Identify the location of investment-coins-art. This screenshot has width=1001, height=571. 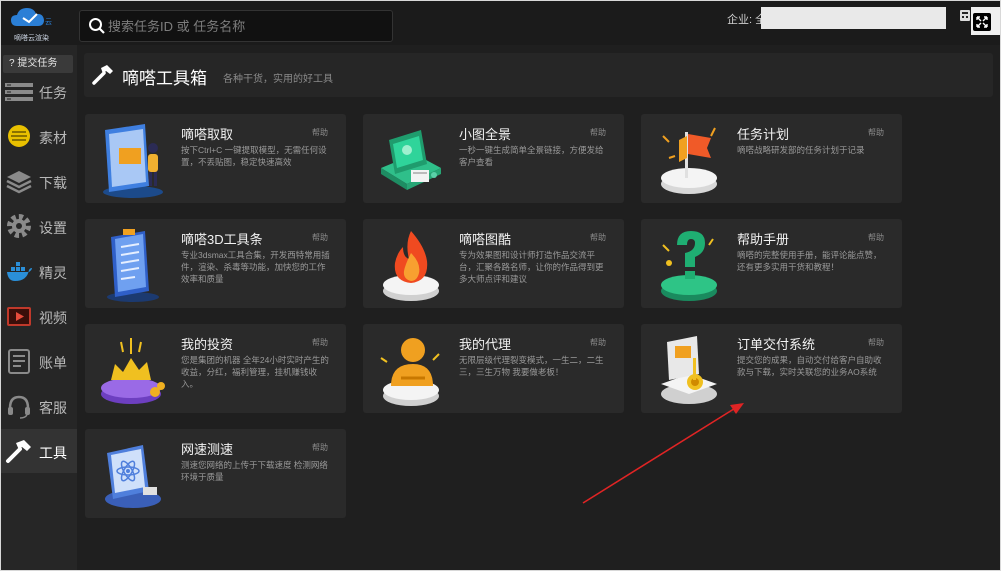
(133, 371).